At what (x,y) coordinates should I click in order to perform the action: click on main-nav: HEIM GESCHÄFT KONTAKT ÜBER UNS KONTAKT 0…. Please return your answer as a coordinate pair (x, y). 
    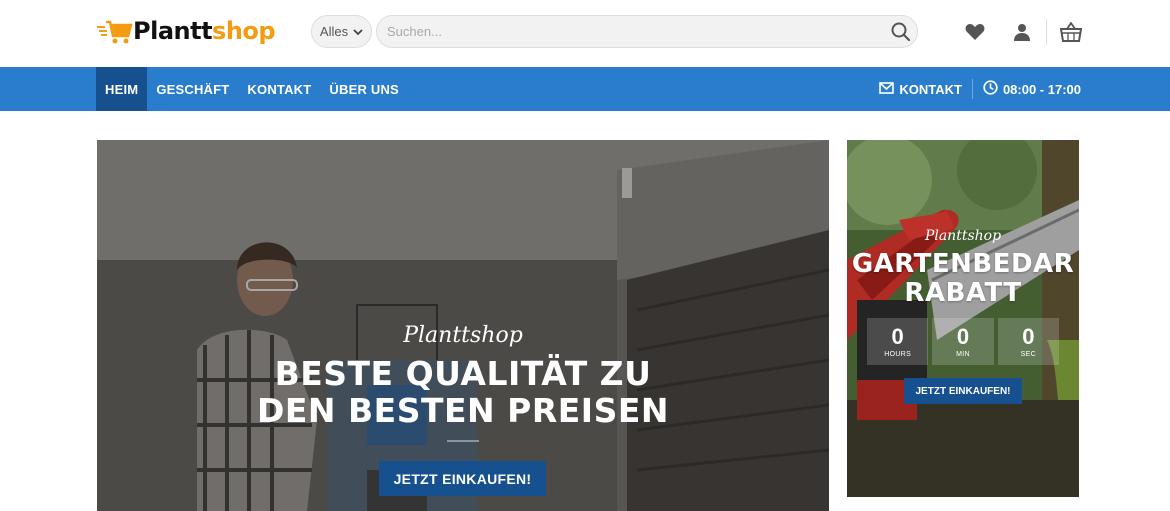
    Looking at the image, I should click on (585, 89).